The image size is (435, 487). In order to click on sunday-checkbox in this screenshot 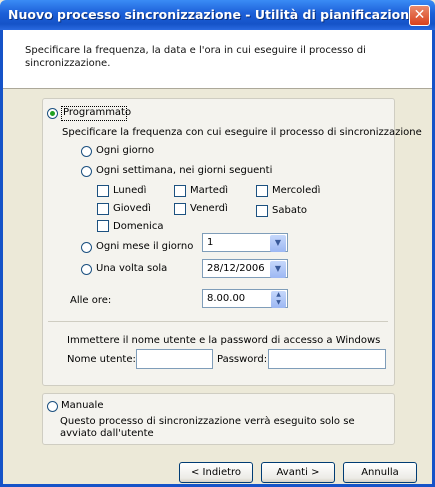, I will do `click(103, 226)`.